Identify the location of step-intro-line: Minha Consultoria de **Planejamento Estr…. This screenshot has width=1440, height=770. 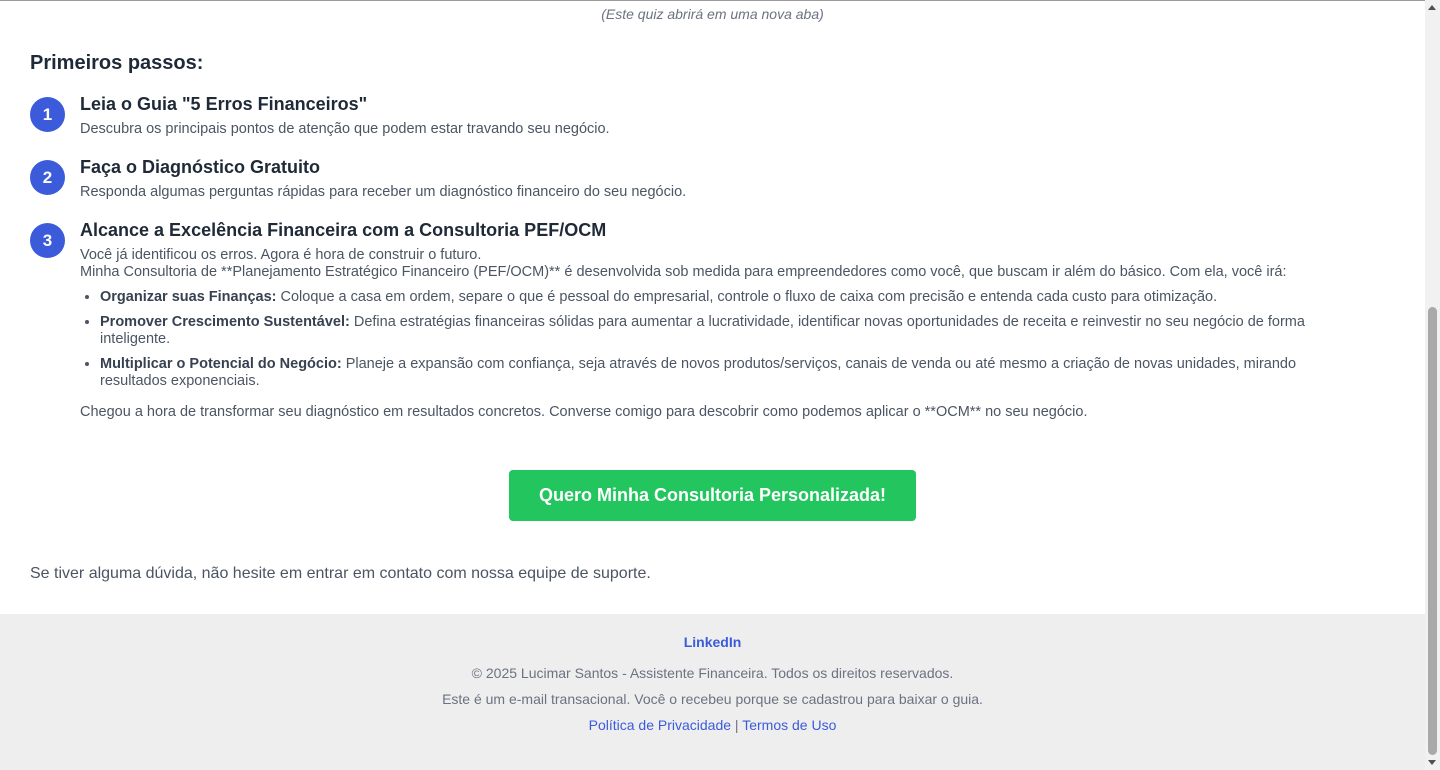
(683, 272).